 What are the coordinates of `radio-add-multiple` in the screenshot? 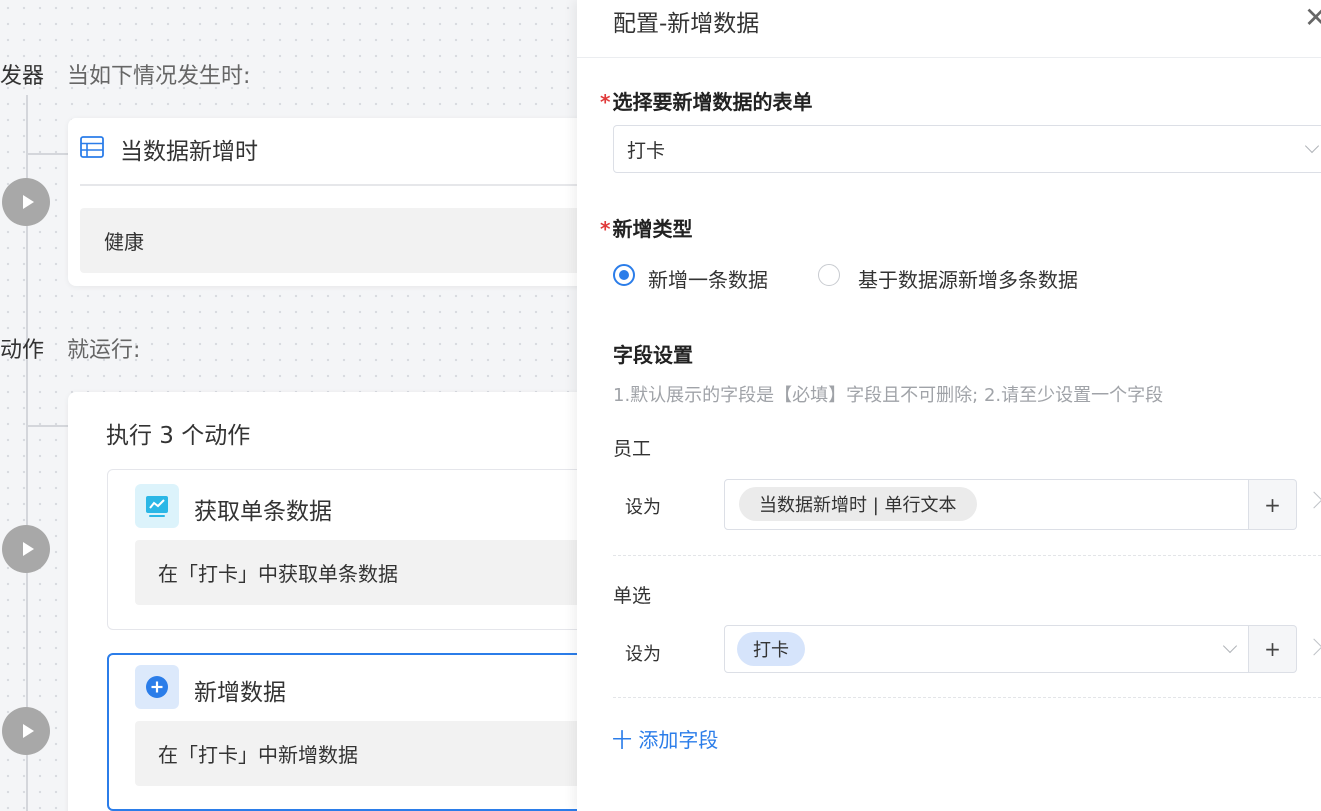 It's located at (829, 275).